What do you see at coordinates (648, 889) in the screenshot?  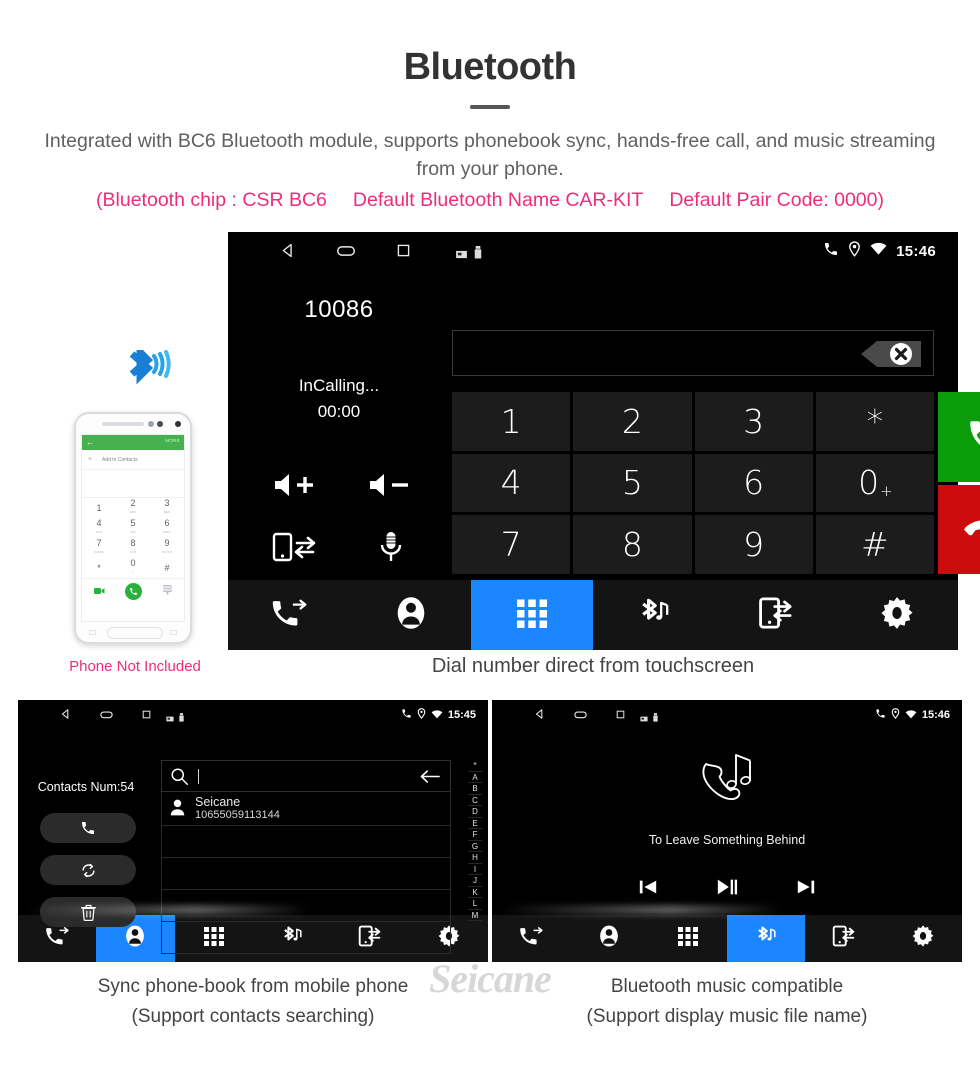 I see `prev-track-button` at bounding box center [648, 889].